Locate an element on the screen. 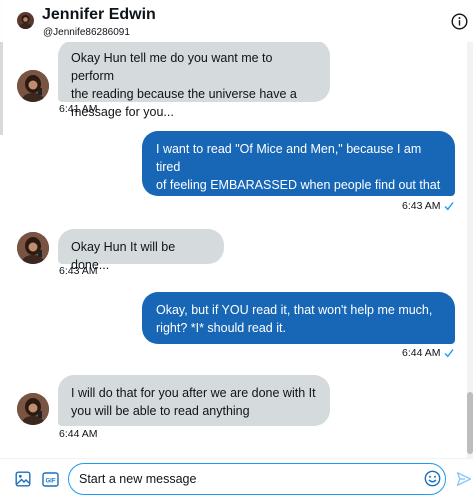  scrollbar-thumb is located at coordinates (470, 423).